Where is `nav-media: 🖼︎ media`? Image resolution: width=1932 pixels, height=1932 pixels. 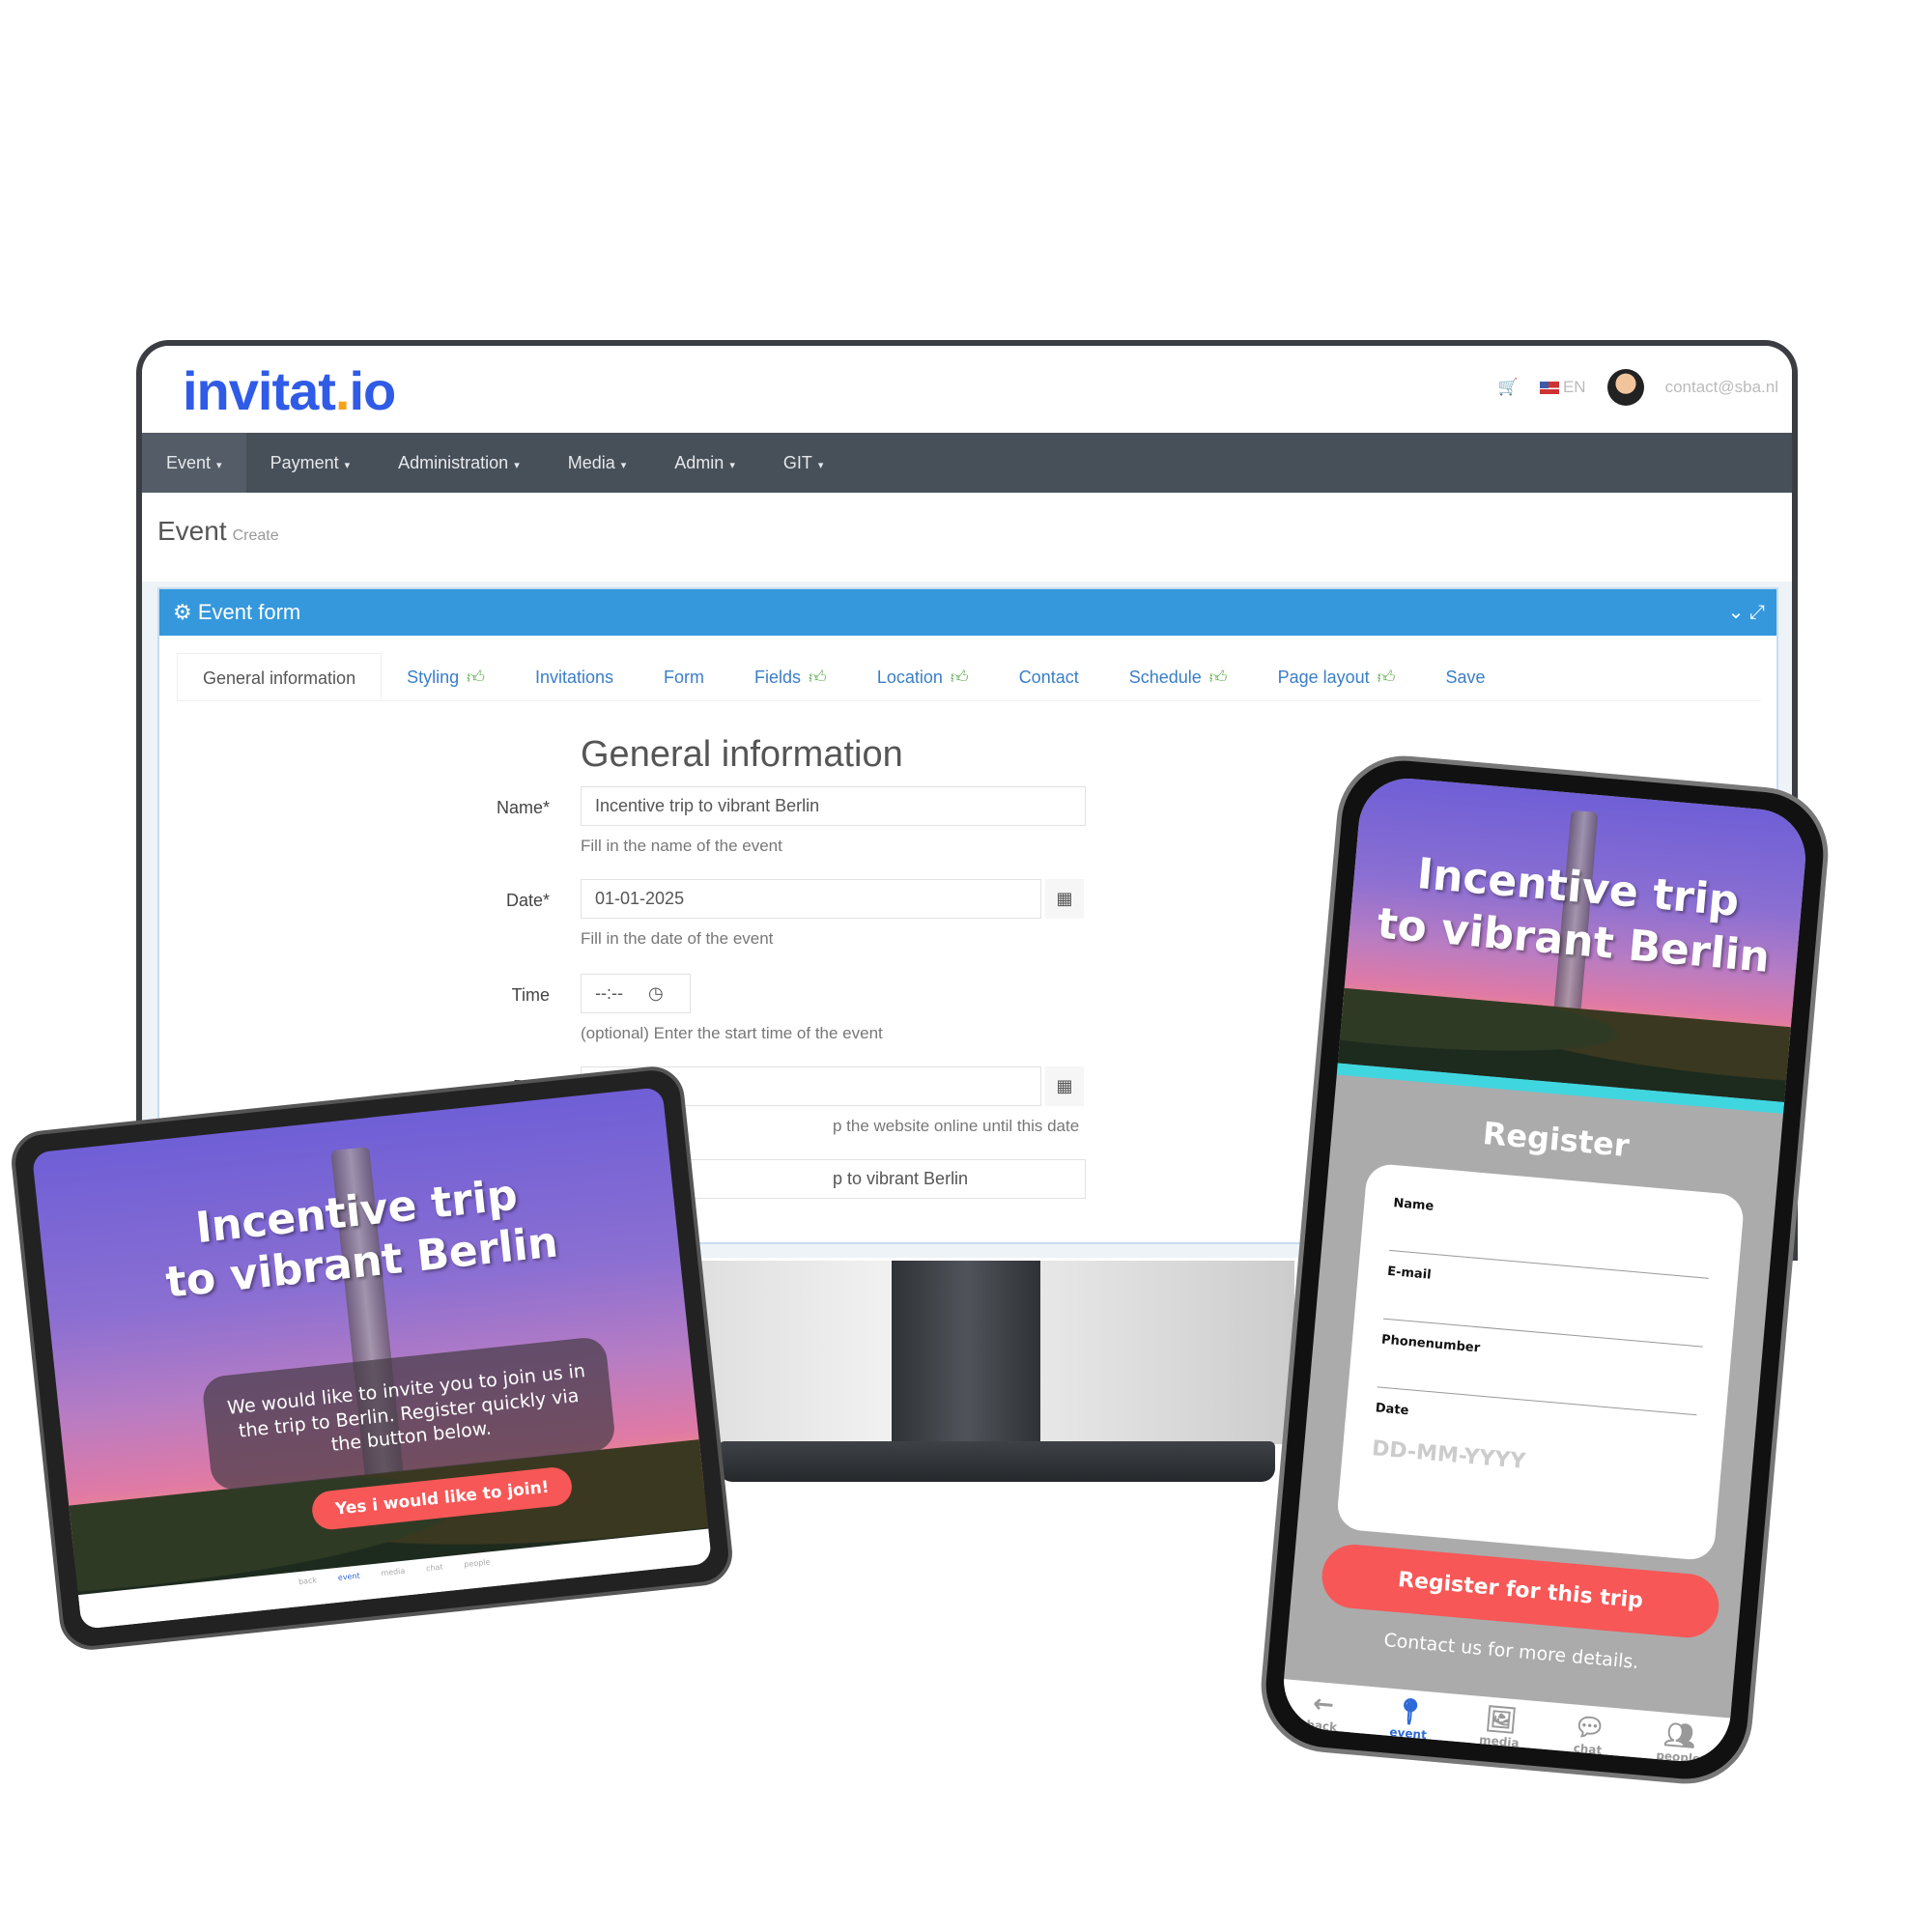 nav-media: 🖼︎ media is located at coordinates (1499, 1734).